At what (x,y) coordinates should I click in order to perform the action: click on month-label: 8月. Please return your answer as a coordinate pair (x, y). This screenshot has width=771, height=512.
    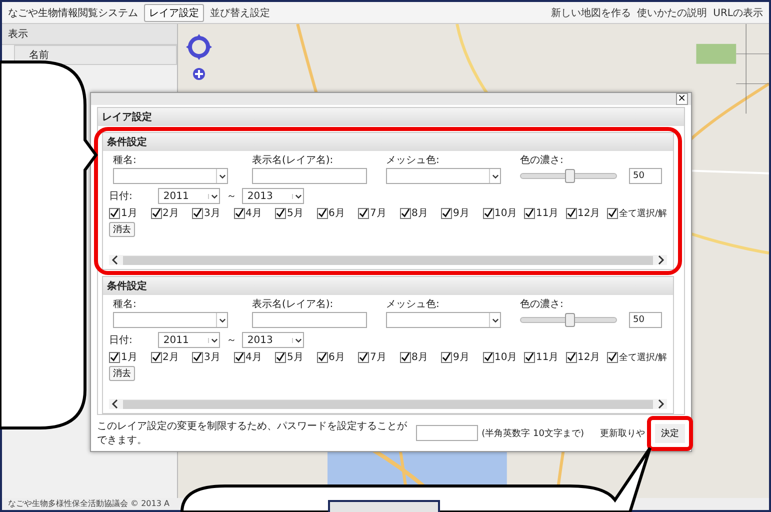
    Looking at the image, I should click on (420, 357).